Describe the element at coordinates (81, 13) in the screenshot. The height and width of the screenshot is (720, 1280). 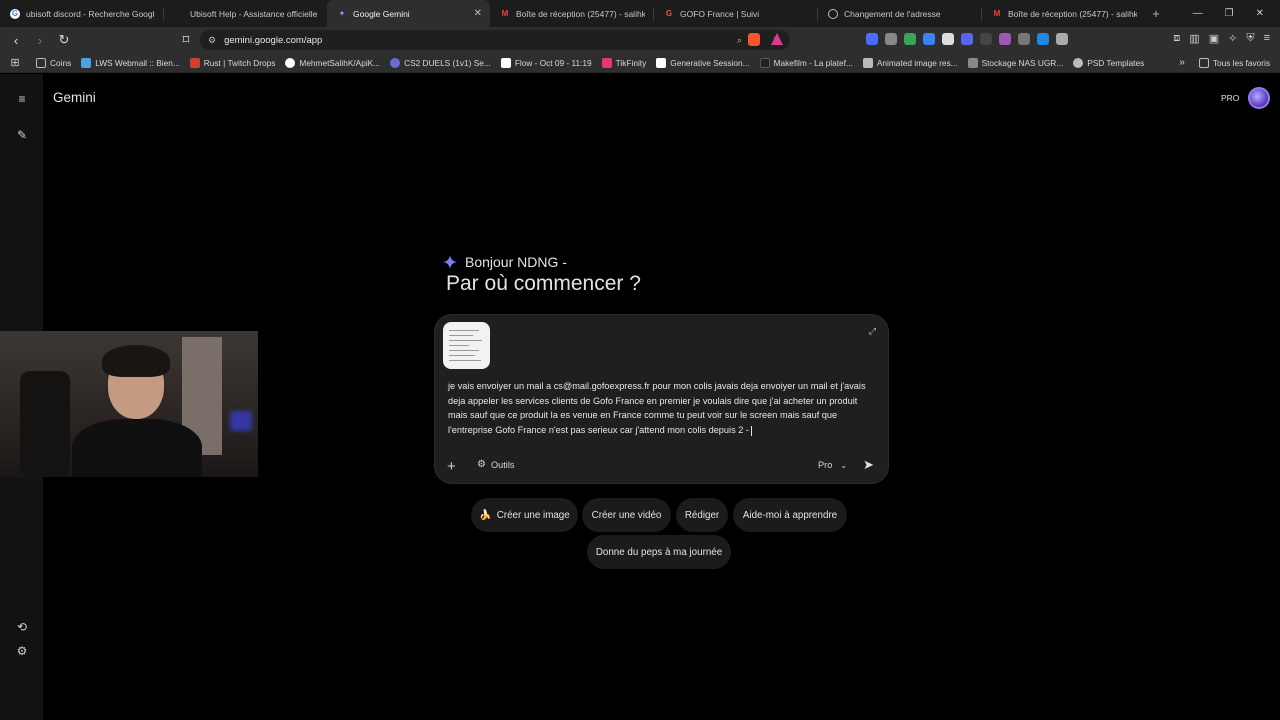
I see `tab-google-search: G ubisoft discord - Recherche Google` at that location.